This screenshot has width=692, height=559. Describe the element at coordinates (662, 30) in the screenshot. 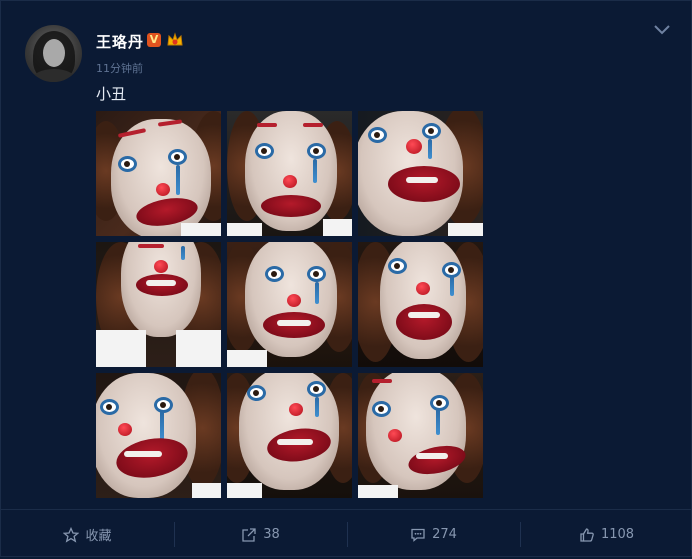

I see `chevron-down-icon` at that location.